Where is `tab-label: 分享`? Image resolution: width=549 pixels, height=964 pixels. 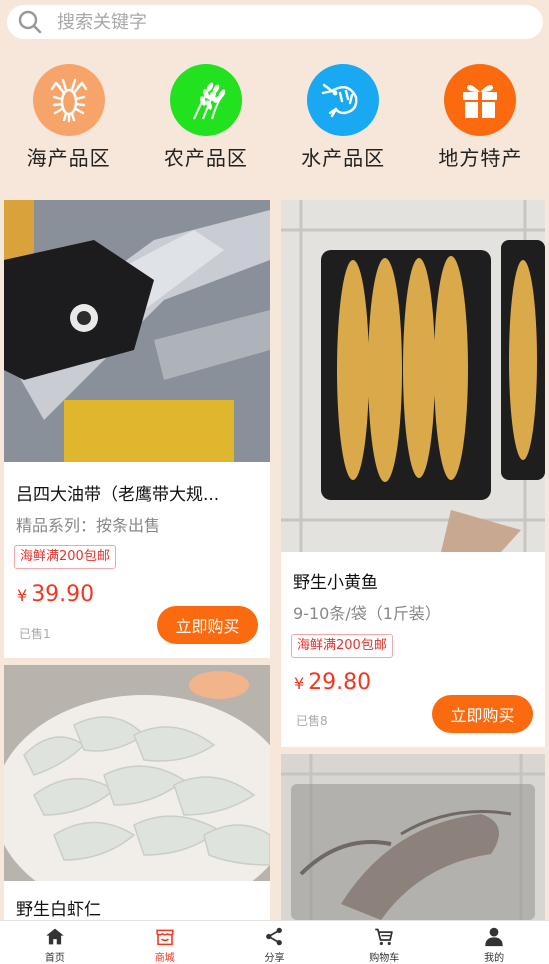
tab-label: 分享 is located at coordinates (274, 958).